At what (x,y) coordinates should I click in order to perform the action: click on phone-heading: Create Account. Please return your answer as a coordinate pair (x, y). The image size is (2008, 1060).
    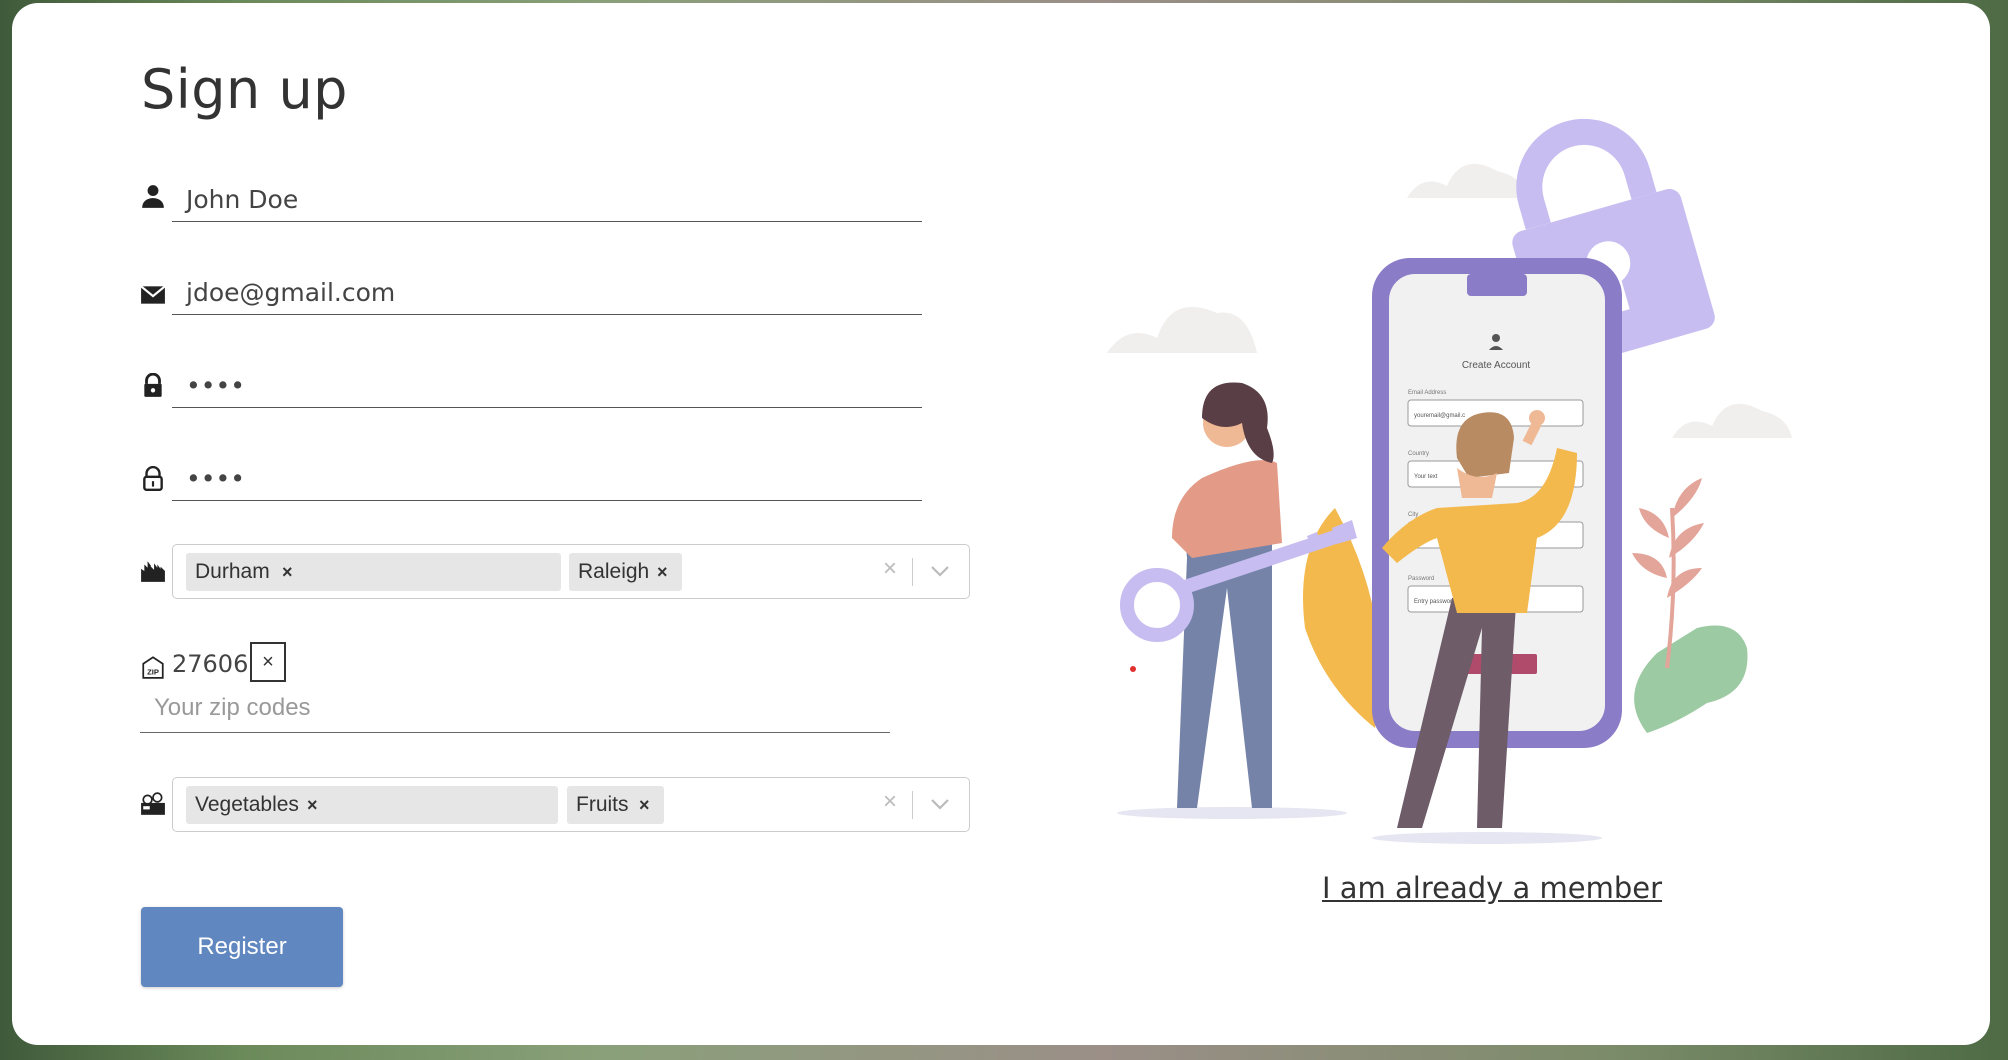
    Looking at the image, I should click on (1496, 365).